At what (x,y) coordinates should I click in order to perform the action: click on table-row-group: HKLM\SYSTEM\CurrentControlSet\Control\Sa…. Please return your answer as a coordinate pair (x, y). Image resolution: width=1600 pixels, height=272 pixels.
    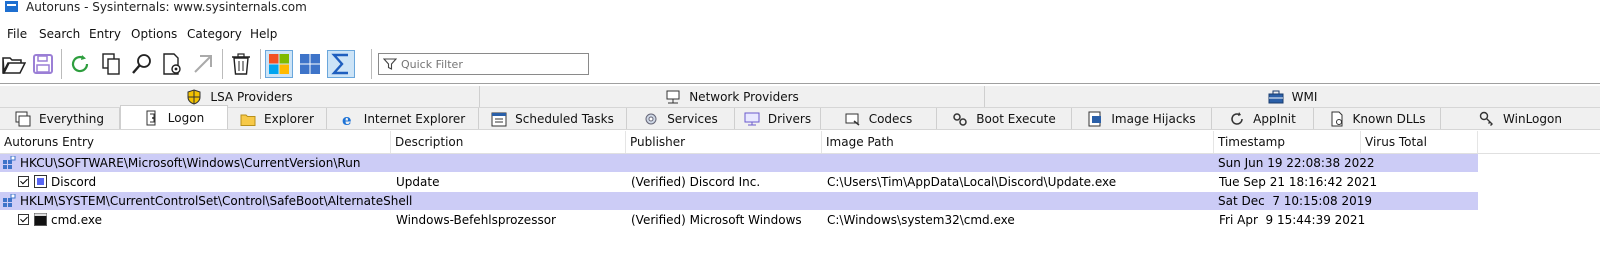
    Looking at the image, I should click on (739, 201).